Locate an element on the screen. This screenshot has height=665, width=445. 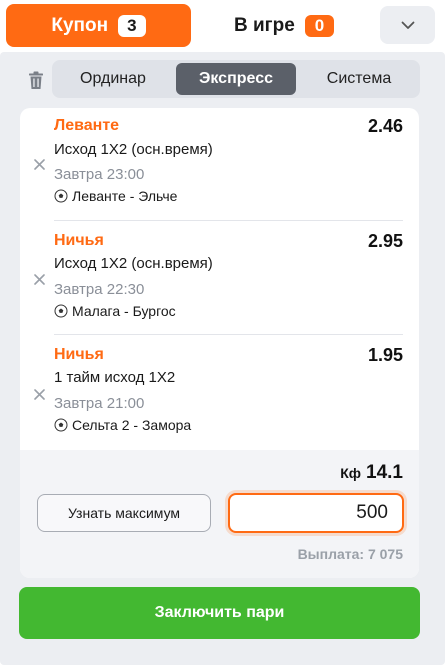
tab-in-game-count-badge: 0 is located at coordinates (319, 25).